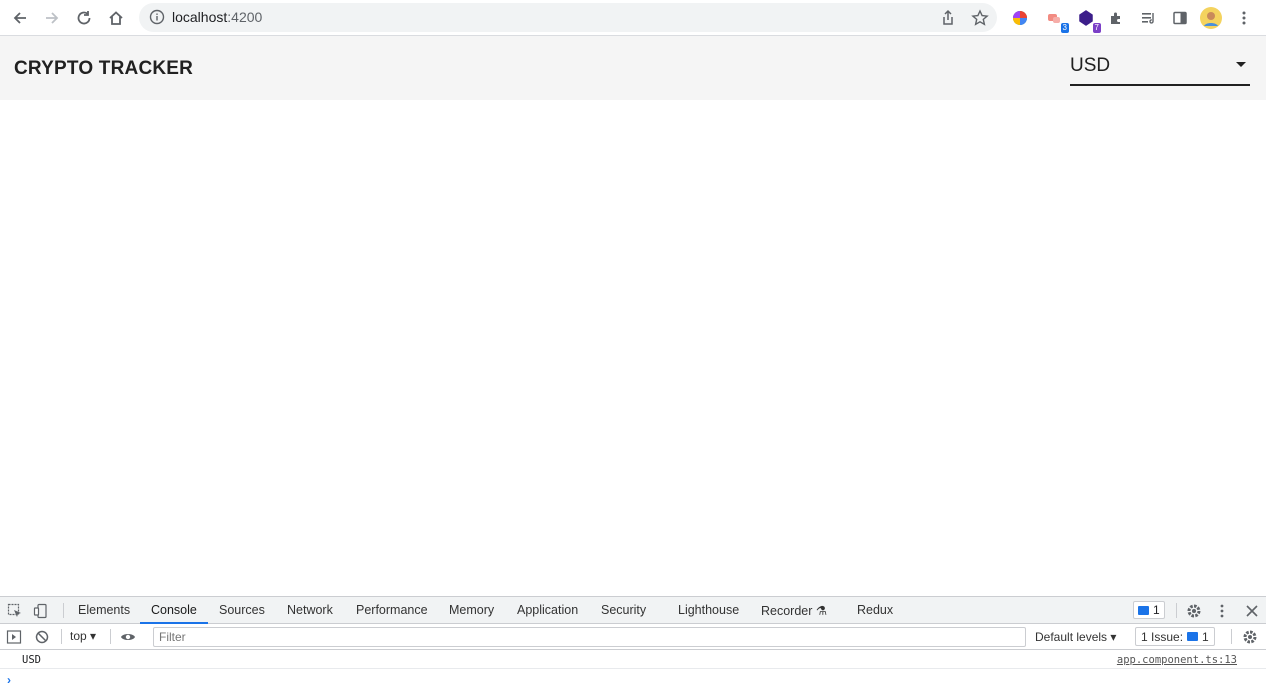 This screenshot has width=1266, height=695. I want to click on log-levels-dropdown: Default levels ▾, so click(1075, 637).